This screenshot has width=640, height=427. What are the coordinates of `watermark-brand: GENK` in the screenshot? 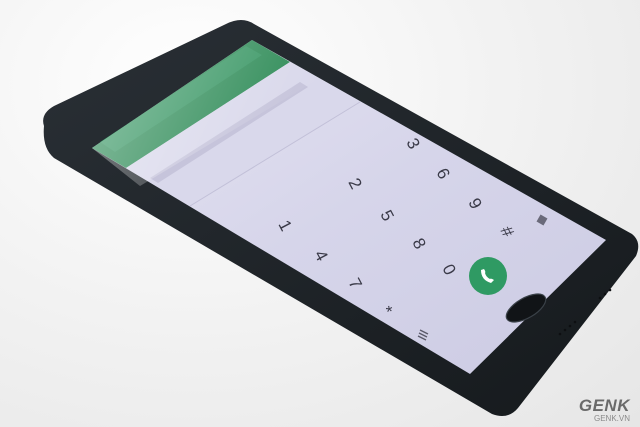 It's located at (604, 405).